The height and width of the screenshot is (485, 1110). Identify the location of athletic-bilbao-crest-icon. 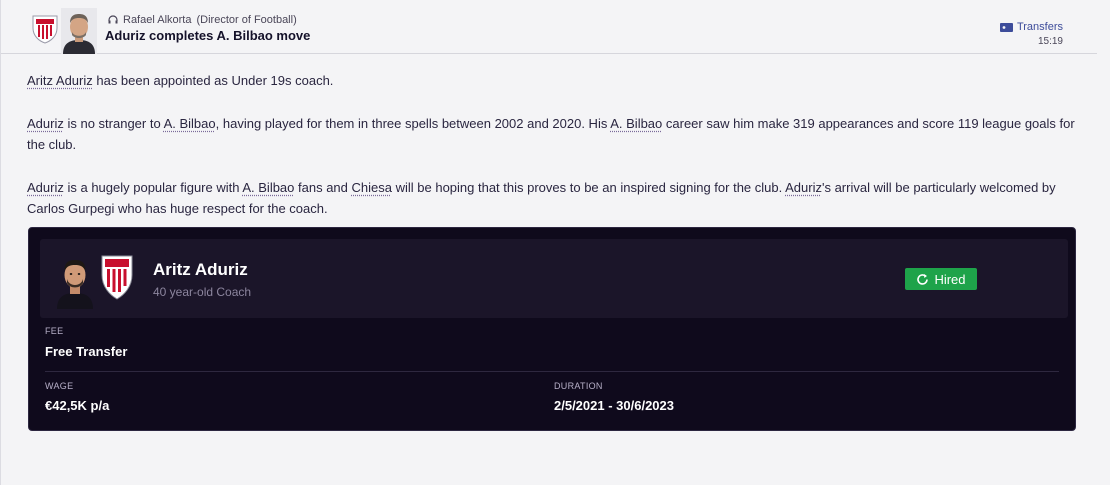
(117, 277).